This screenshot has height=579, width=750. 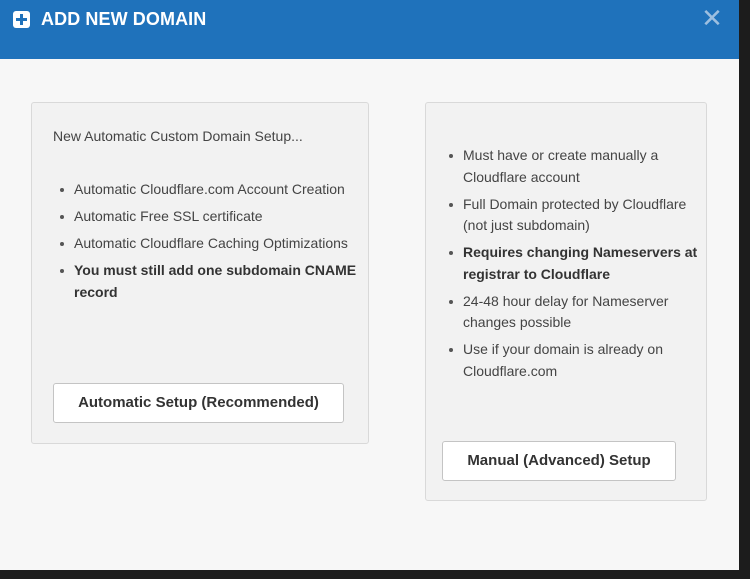 What do you see at coordinates (369, 29) in the screenshot?
I see `modal-header: ADD NEW DOMAIN ✕` at bounding box center [369, 29].